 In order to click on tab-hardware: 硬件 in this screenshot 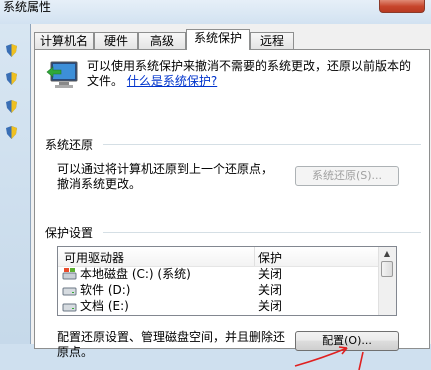, I will do `click(116, 40)`.